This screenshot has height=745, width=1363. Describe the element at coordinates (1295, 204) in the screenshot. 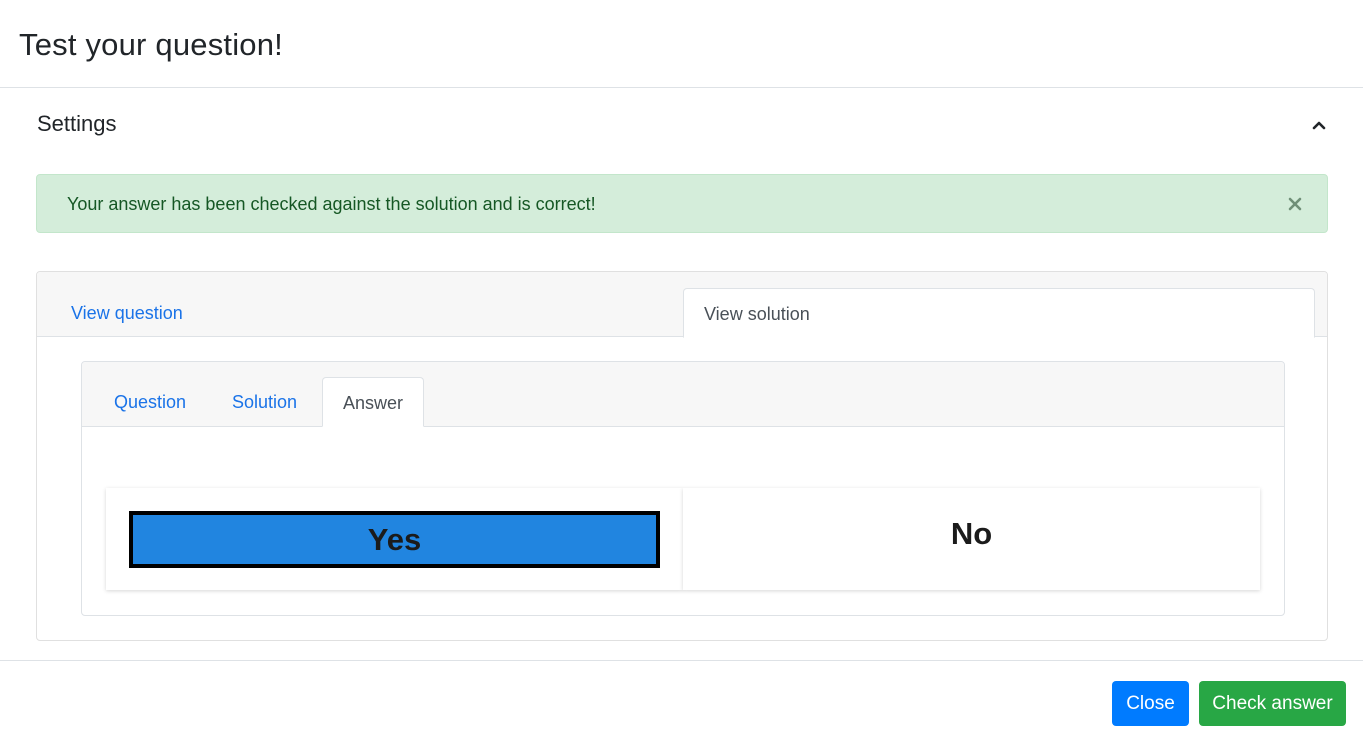

I see `close-icon` at that location.